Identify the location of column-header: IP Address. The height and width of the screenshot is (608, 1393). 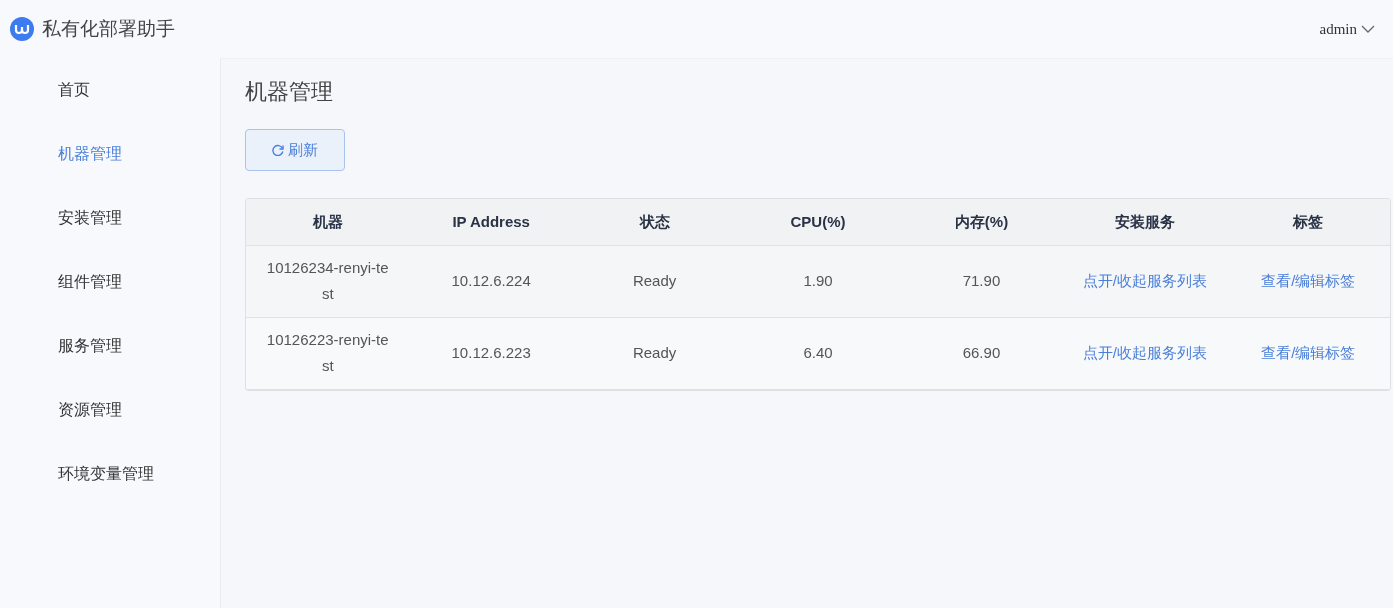
(491, 222).